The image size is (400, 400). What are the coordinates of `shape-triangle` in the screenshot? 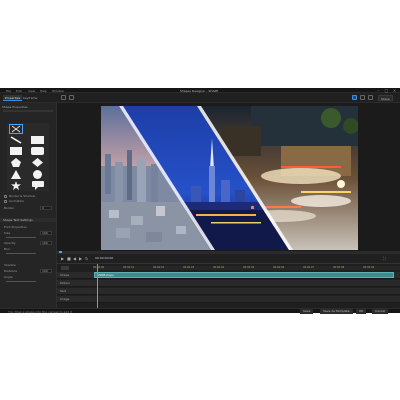 It's located at (16, 174).